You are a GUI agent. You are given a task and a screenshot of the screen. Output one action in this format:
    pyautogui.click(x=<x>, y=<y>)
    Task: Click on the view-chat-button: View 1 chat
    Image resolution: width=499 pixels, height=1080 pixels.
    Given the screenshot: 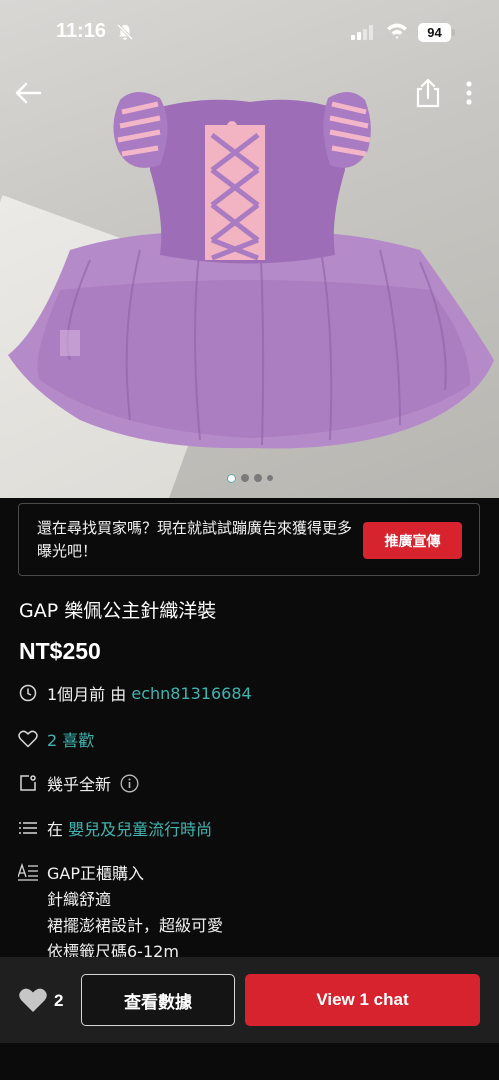 What is the action you would take?
    pyautogui.click(x=362, y=1000)
    